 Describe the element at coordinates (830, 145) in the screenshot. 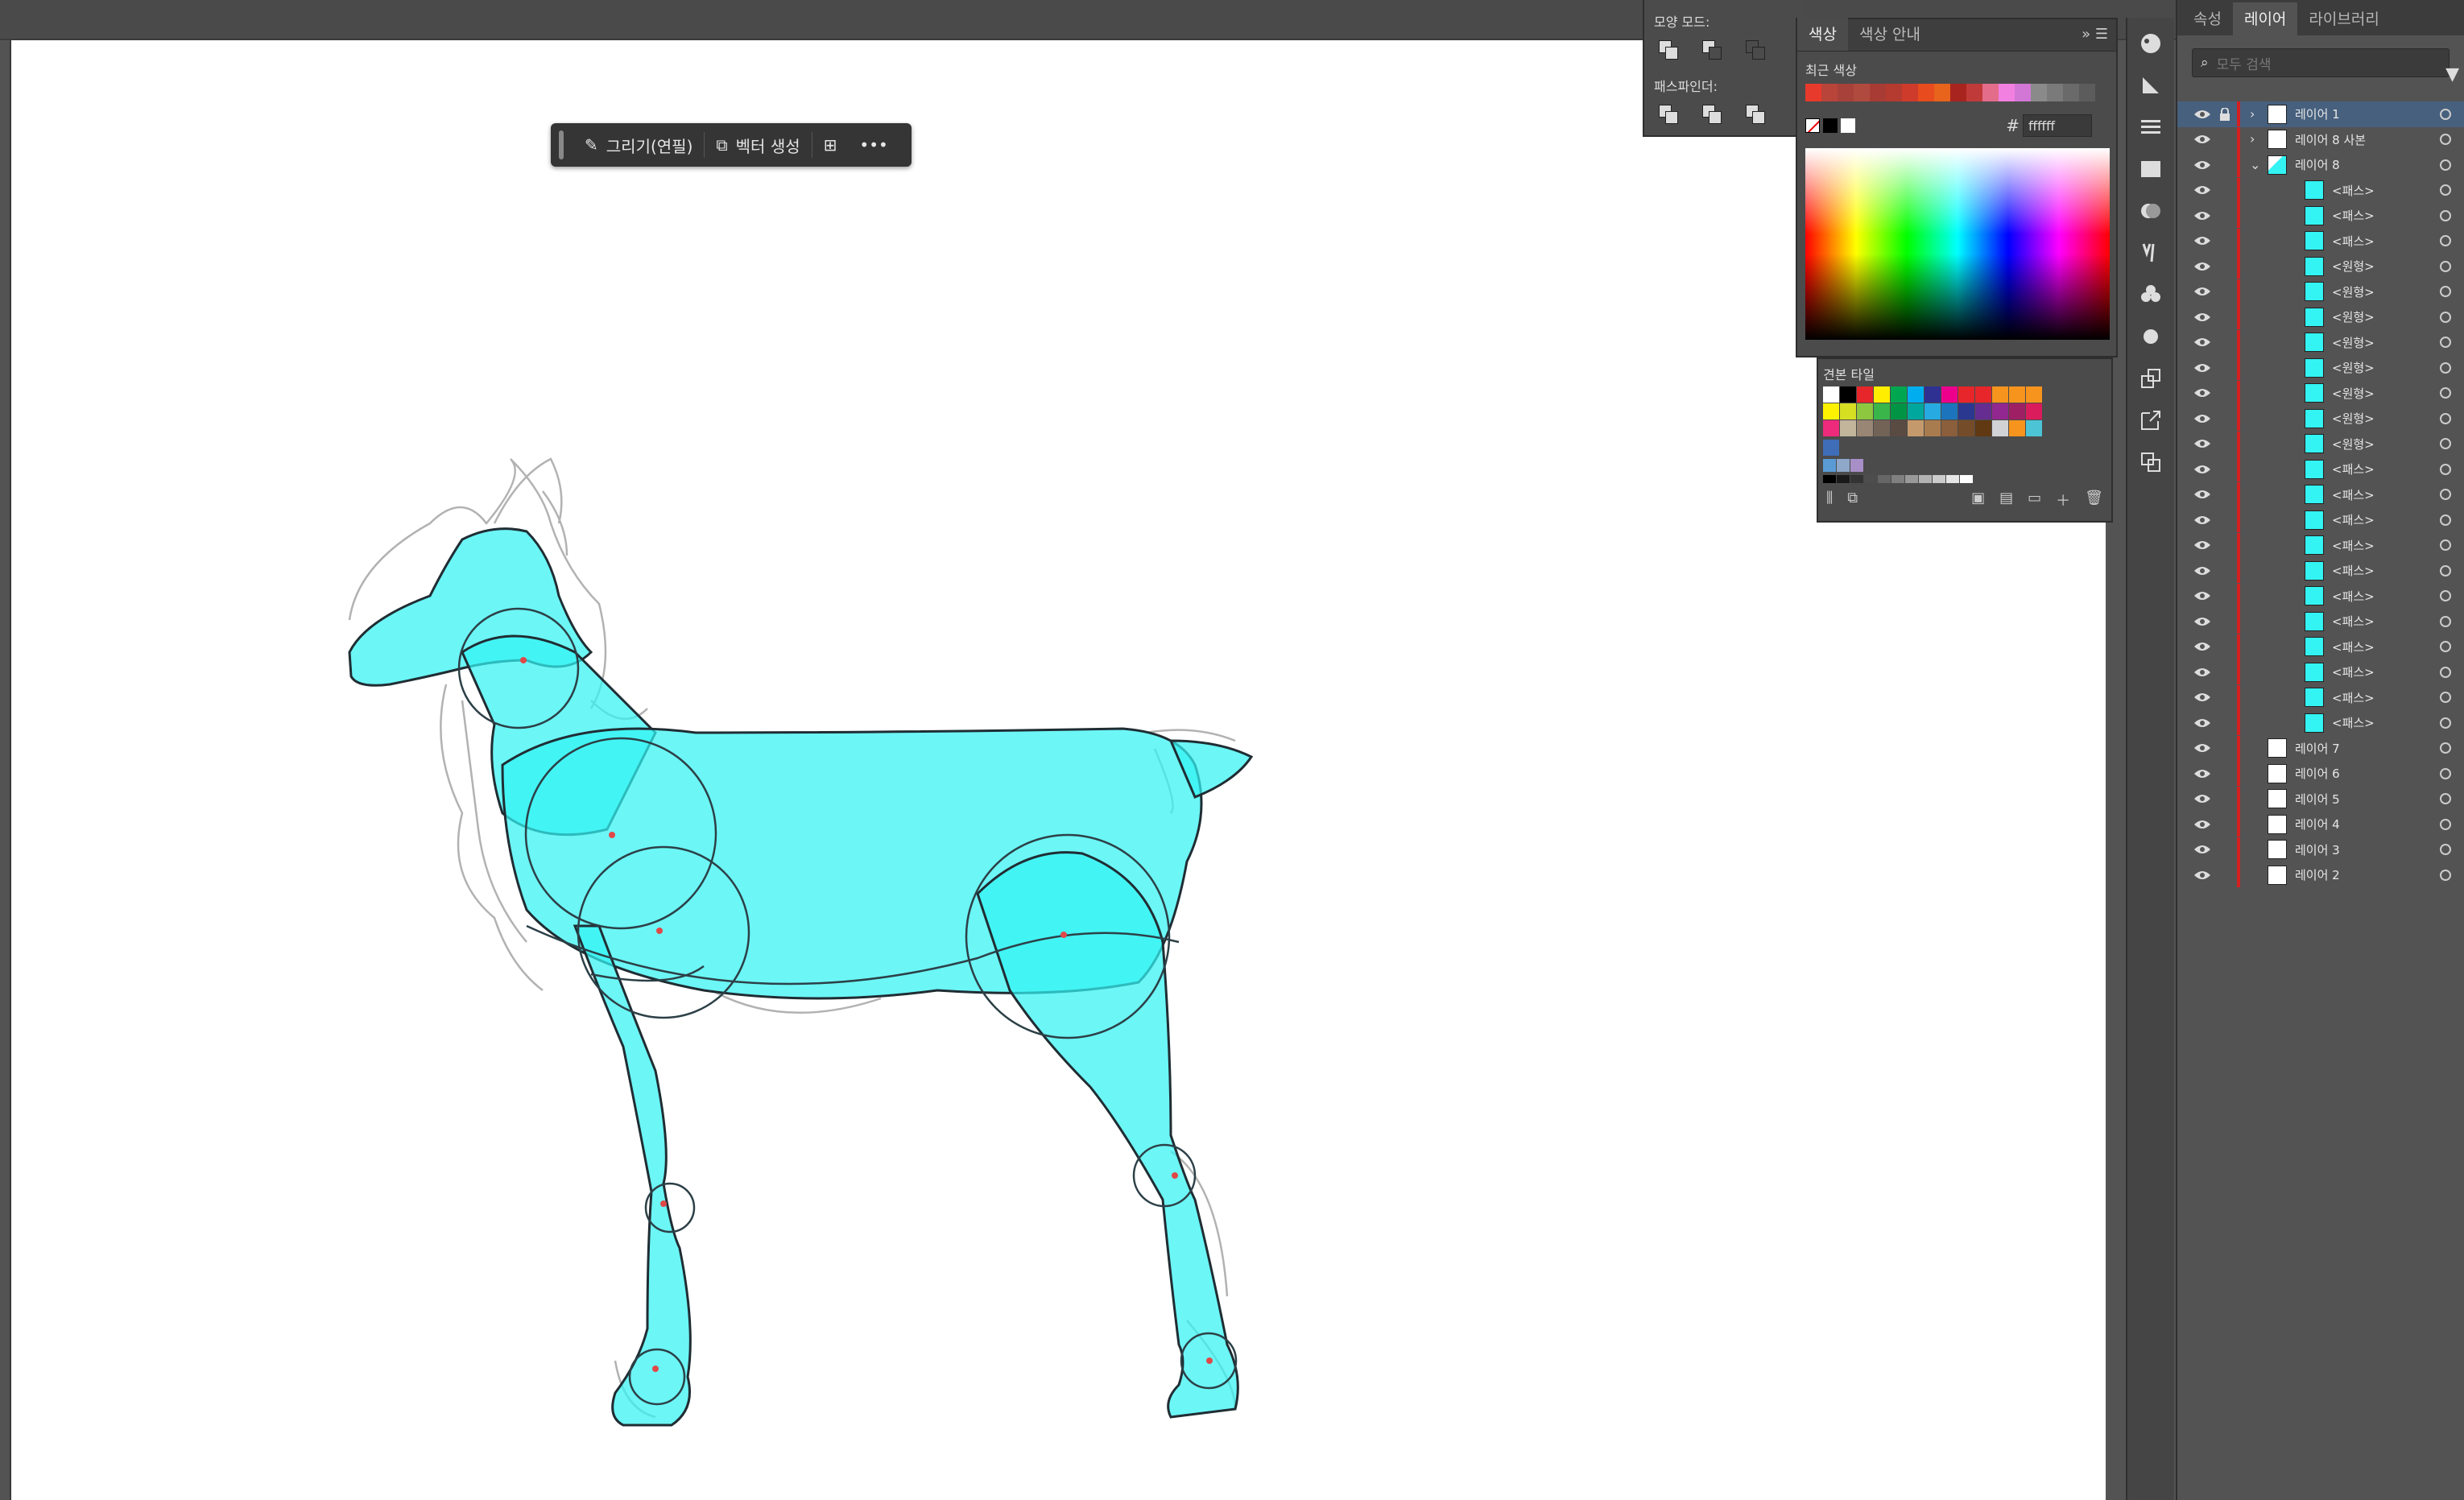

I see `image-settings-button: ⊞` at that location.